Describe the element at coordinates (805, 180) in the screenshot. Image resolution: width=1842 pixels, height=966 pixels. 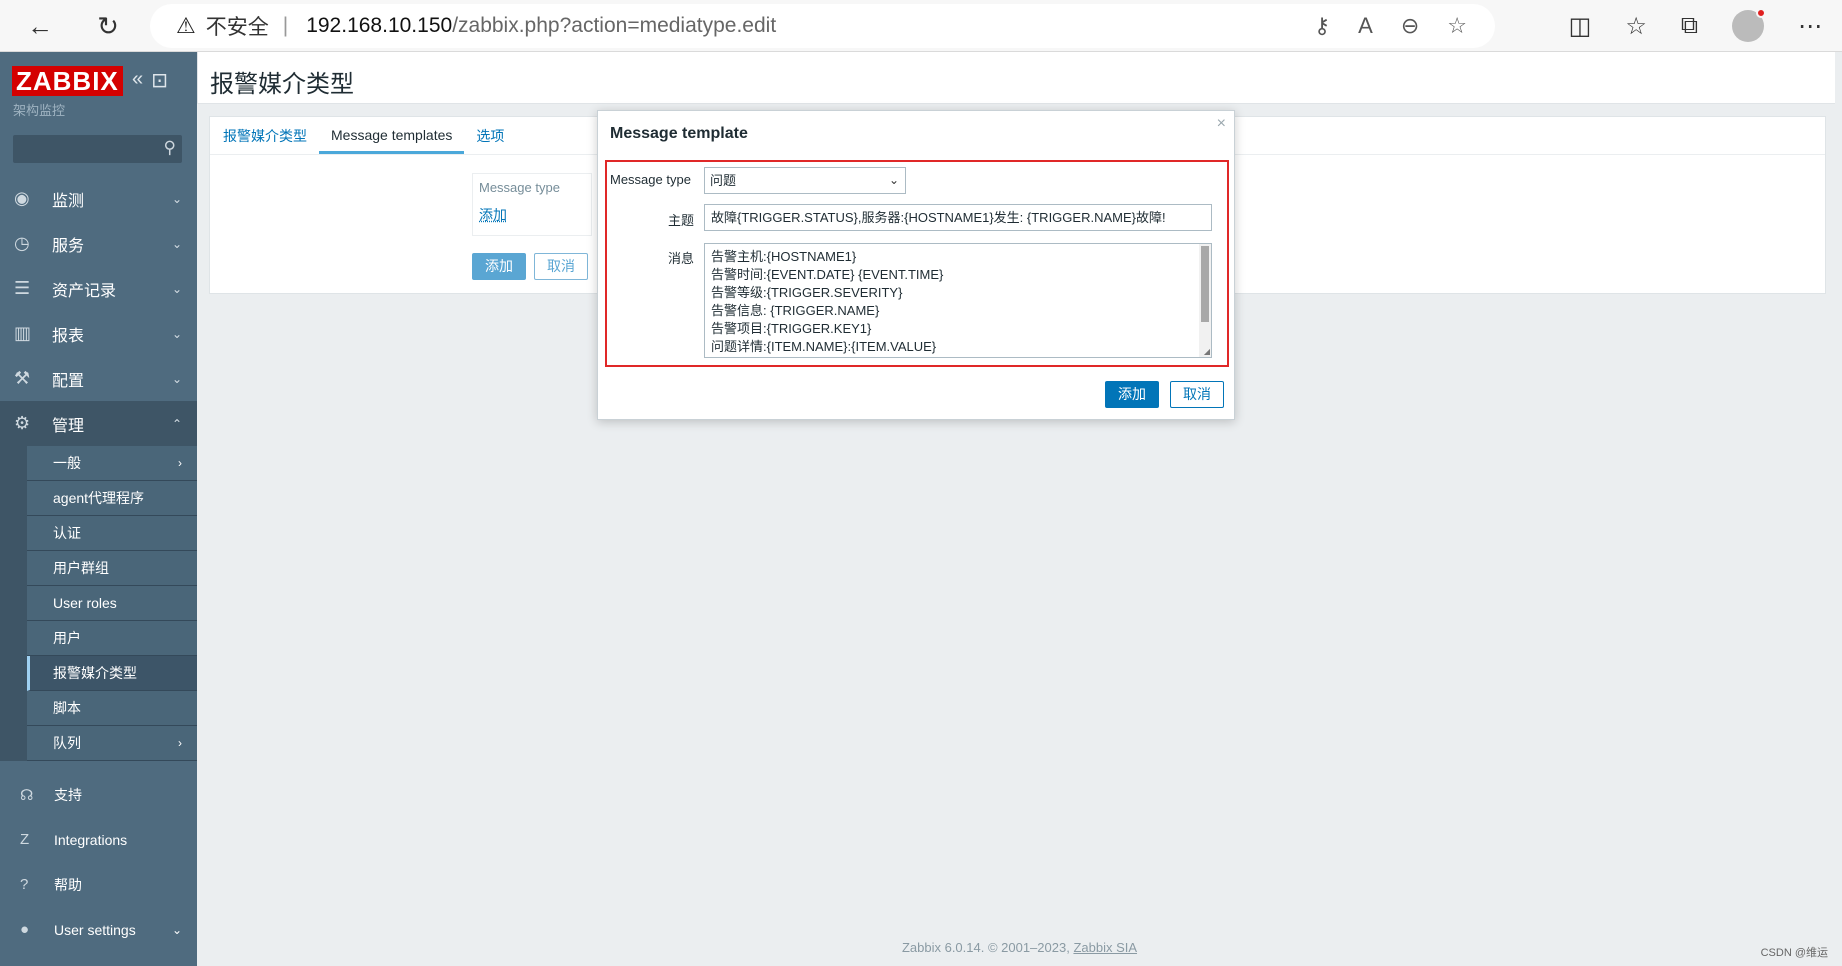
I see `message-type-select: 问题 ⌄` at that location.